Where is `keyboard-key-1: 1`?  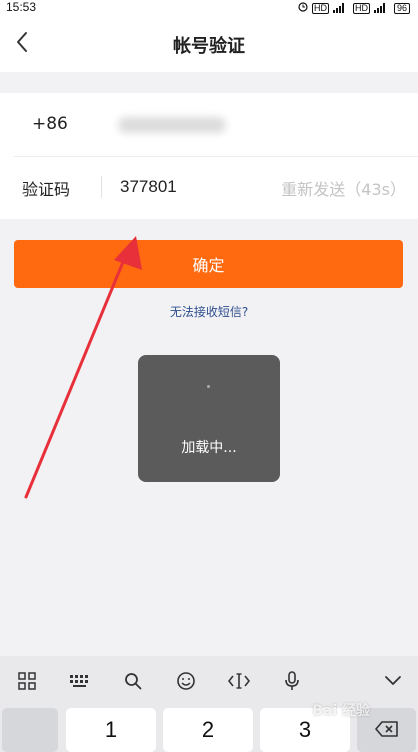
keyboard-key-1: 1 is located at coordinates (111, 730).